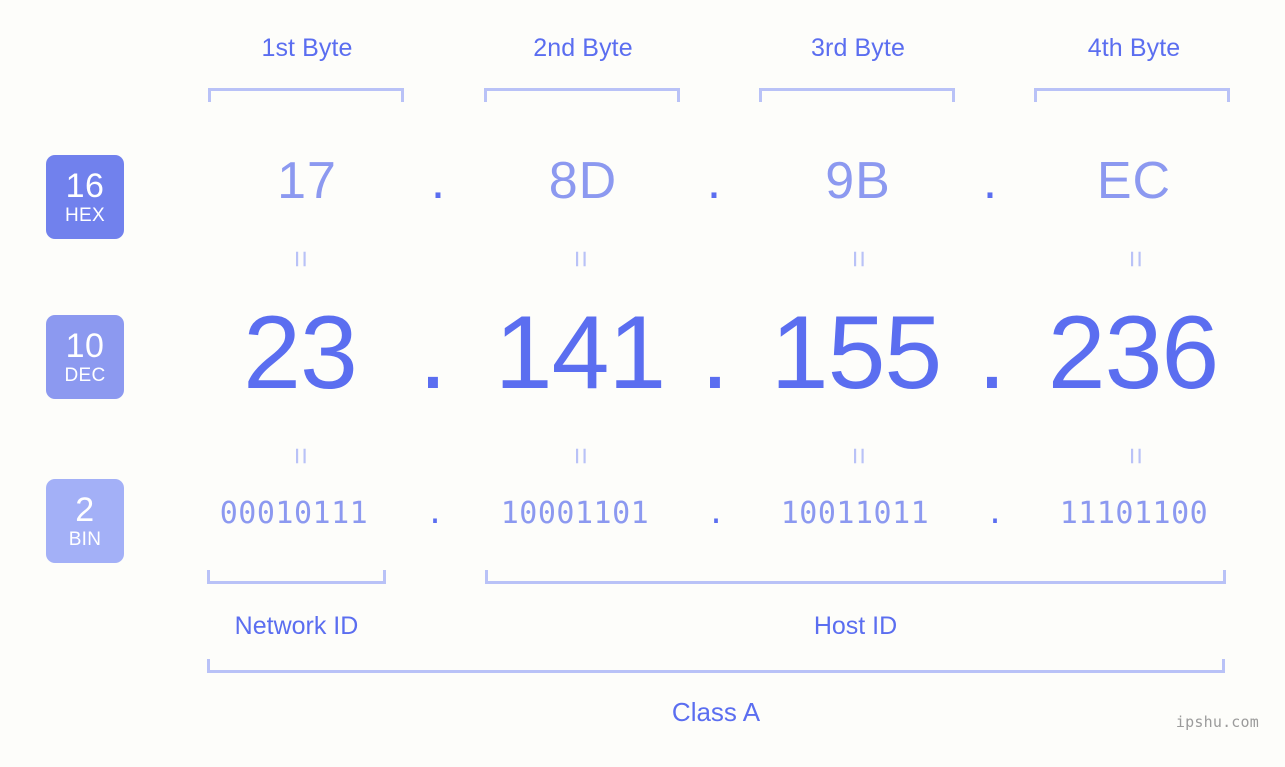 This screenshot has height=767, width=1285. I want to click on equals-mark-hex-dec-2: =, so click(580, 258).